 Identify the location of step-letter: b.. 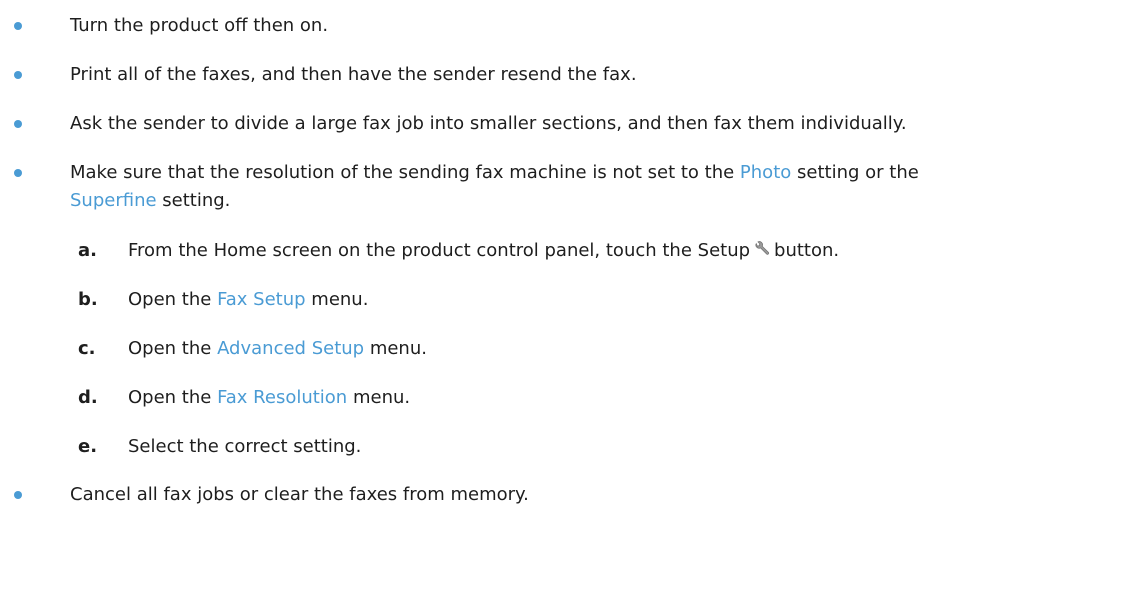
(88, 299).